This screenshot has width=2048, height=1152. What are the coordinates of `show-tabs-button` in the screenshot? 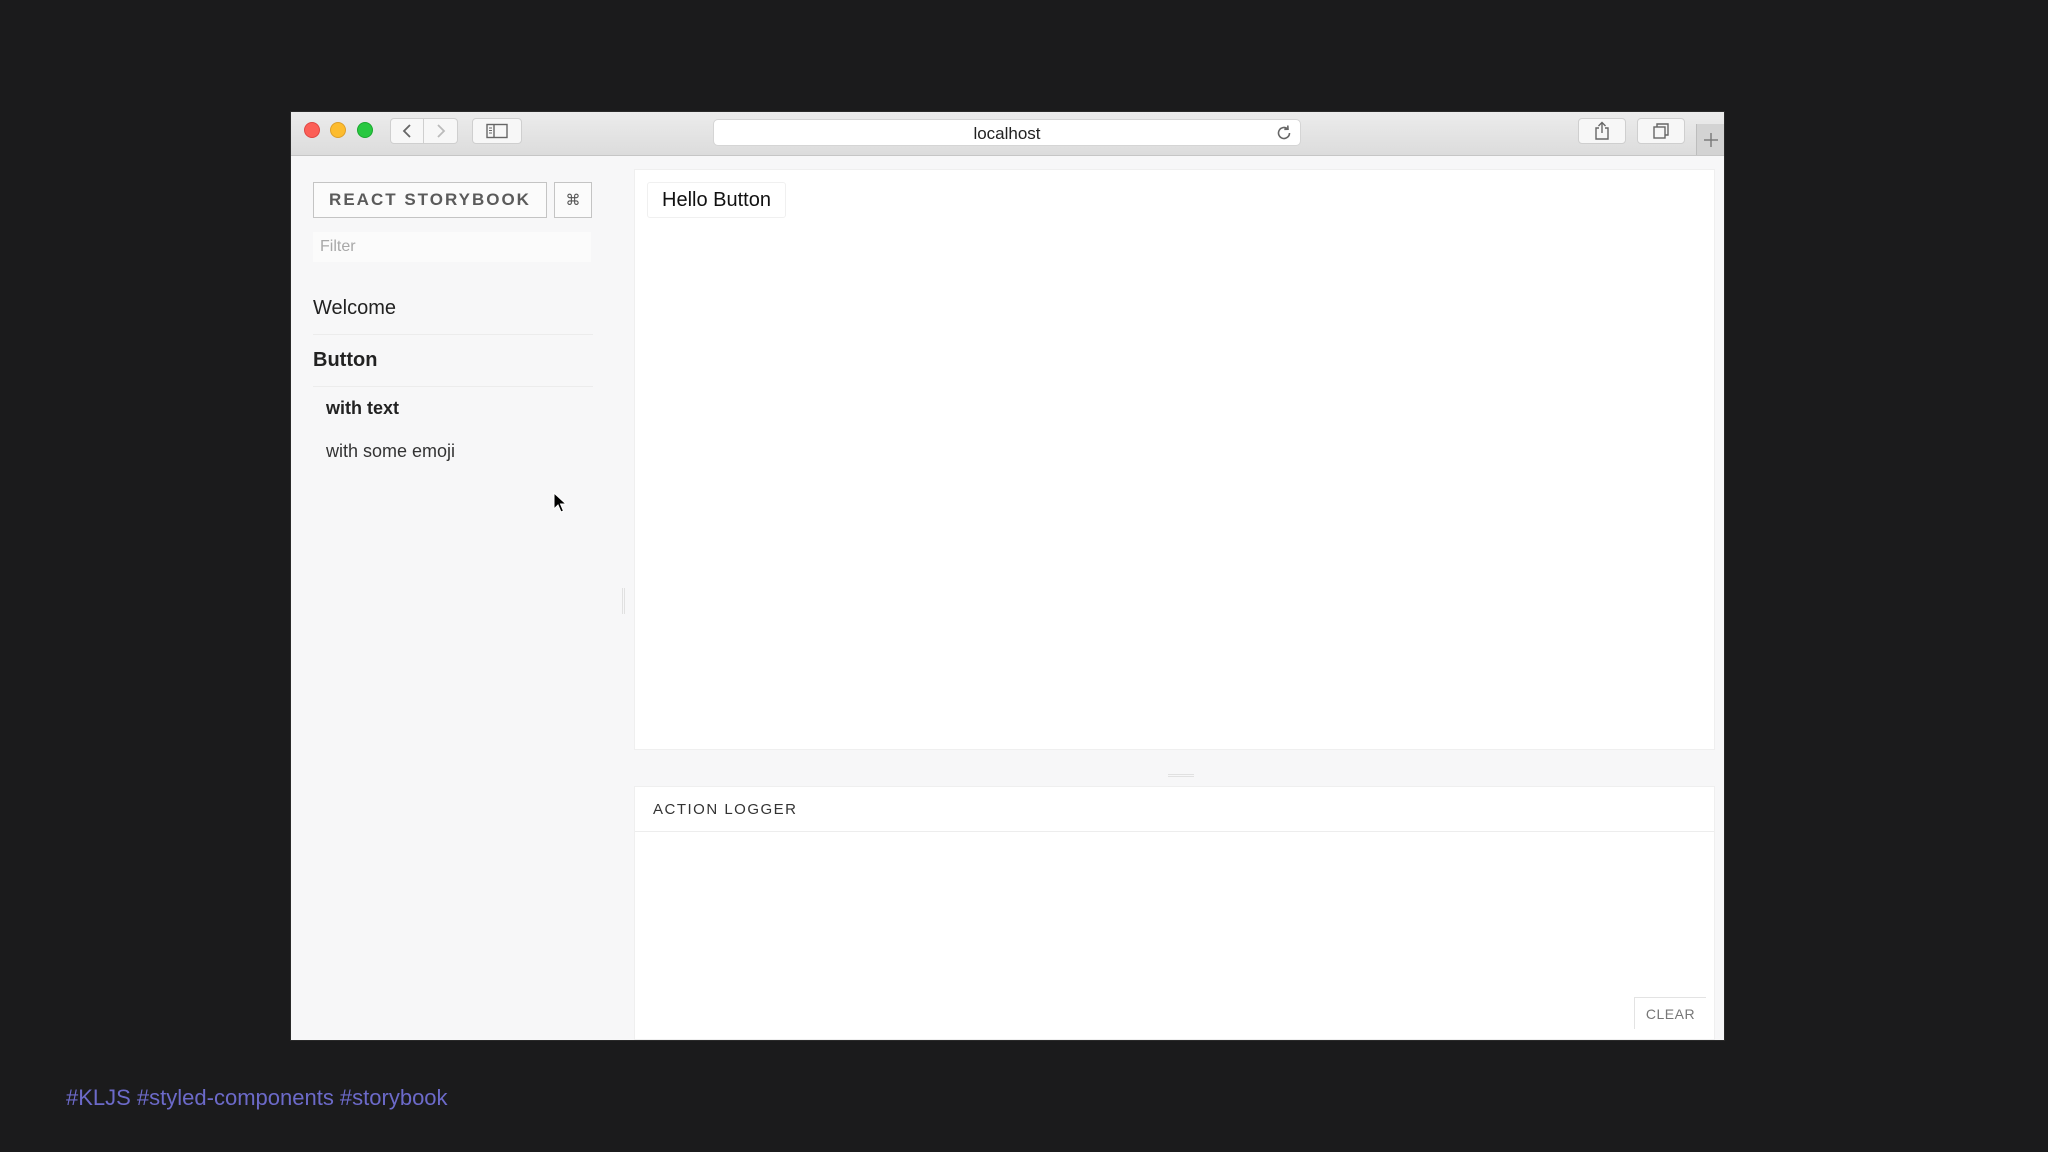 It's located at (1661, 131).